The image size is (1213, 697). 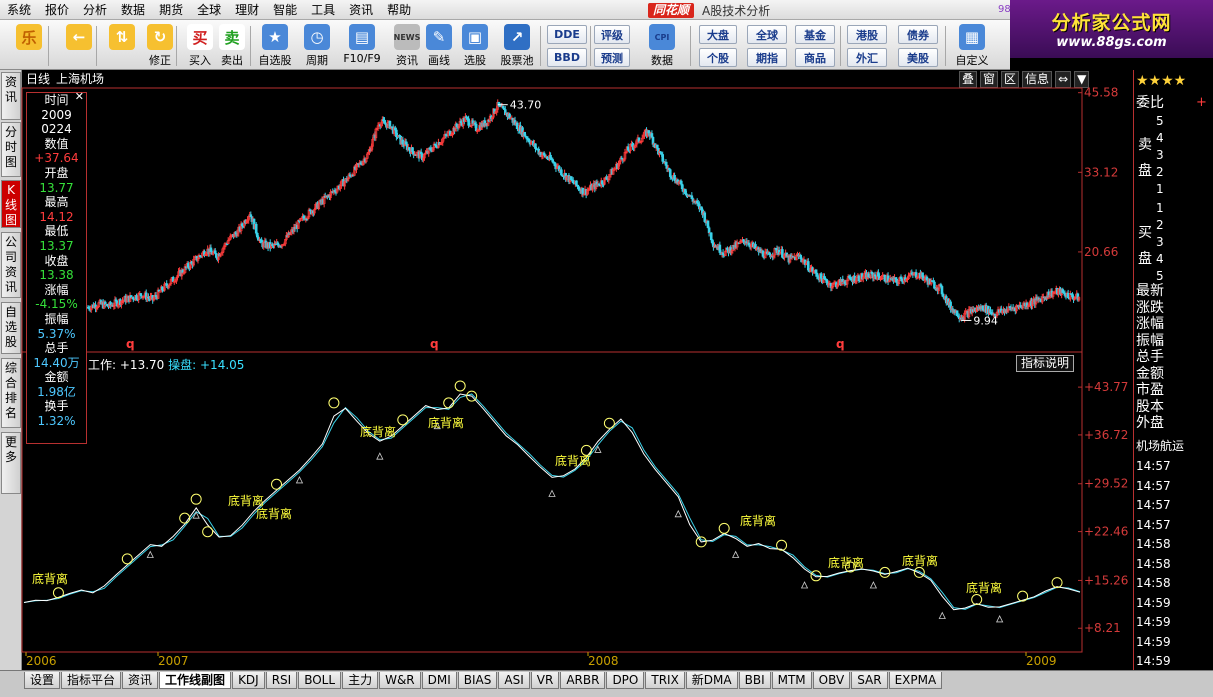 I want to click on bottom-tab-2: 资讯, so click(x=140, y=680).